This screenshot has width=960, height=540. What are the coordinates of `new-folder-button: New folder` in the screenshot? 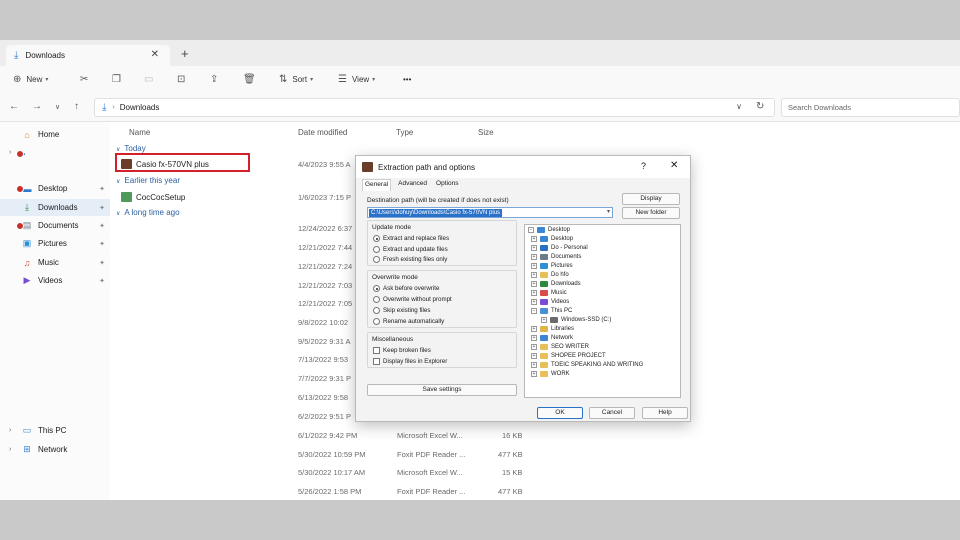 It's located at (651, 213).